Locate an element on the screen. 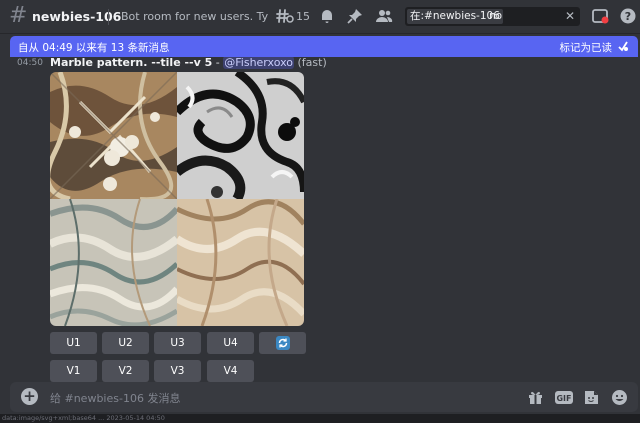 The height and width of the screenshot is (423, 640). reroll-button is located at coordinates (282, 343).